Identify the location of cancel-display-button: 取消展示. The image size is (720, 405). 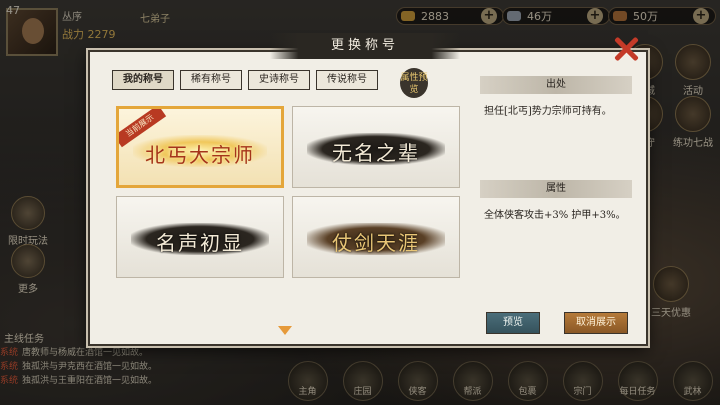
(596, 323).